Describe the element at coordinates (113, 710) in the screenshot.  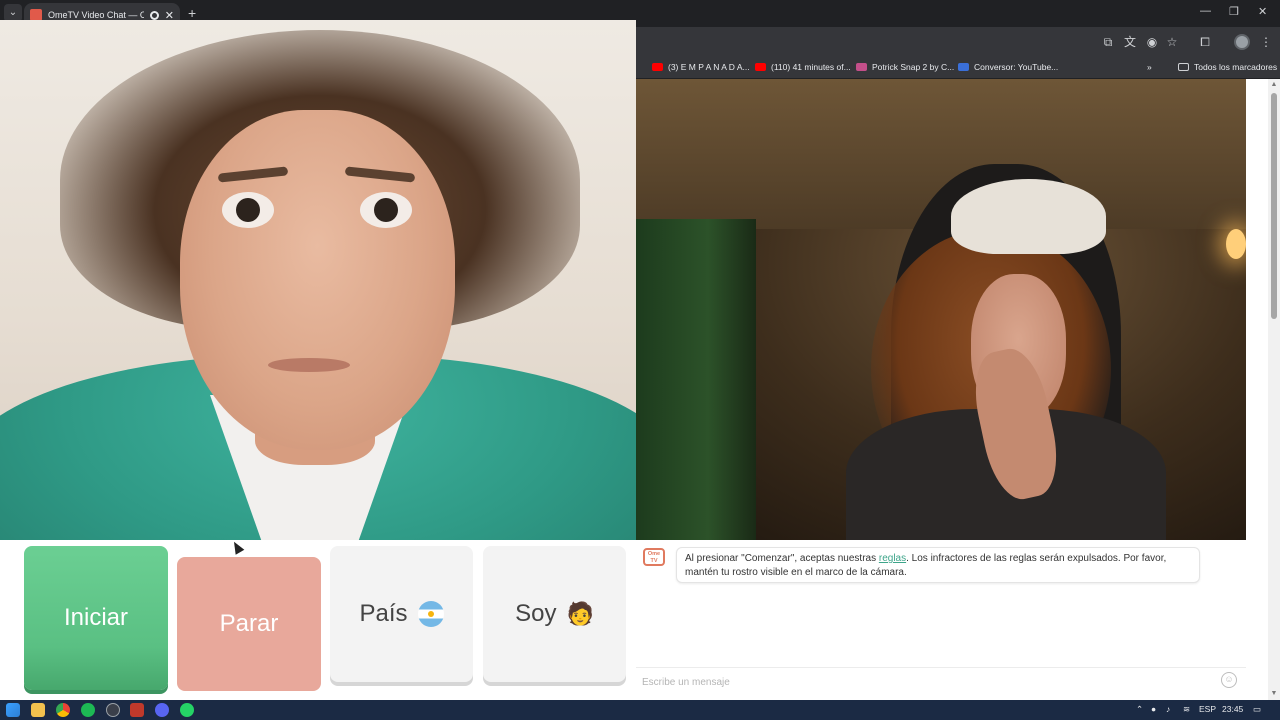
I see `obs-icon` at that location.